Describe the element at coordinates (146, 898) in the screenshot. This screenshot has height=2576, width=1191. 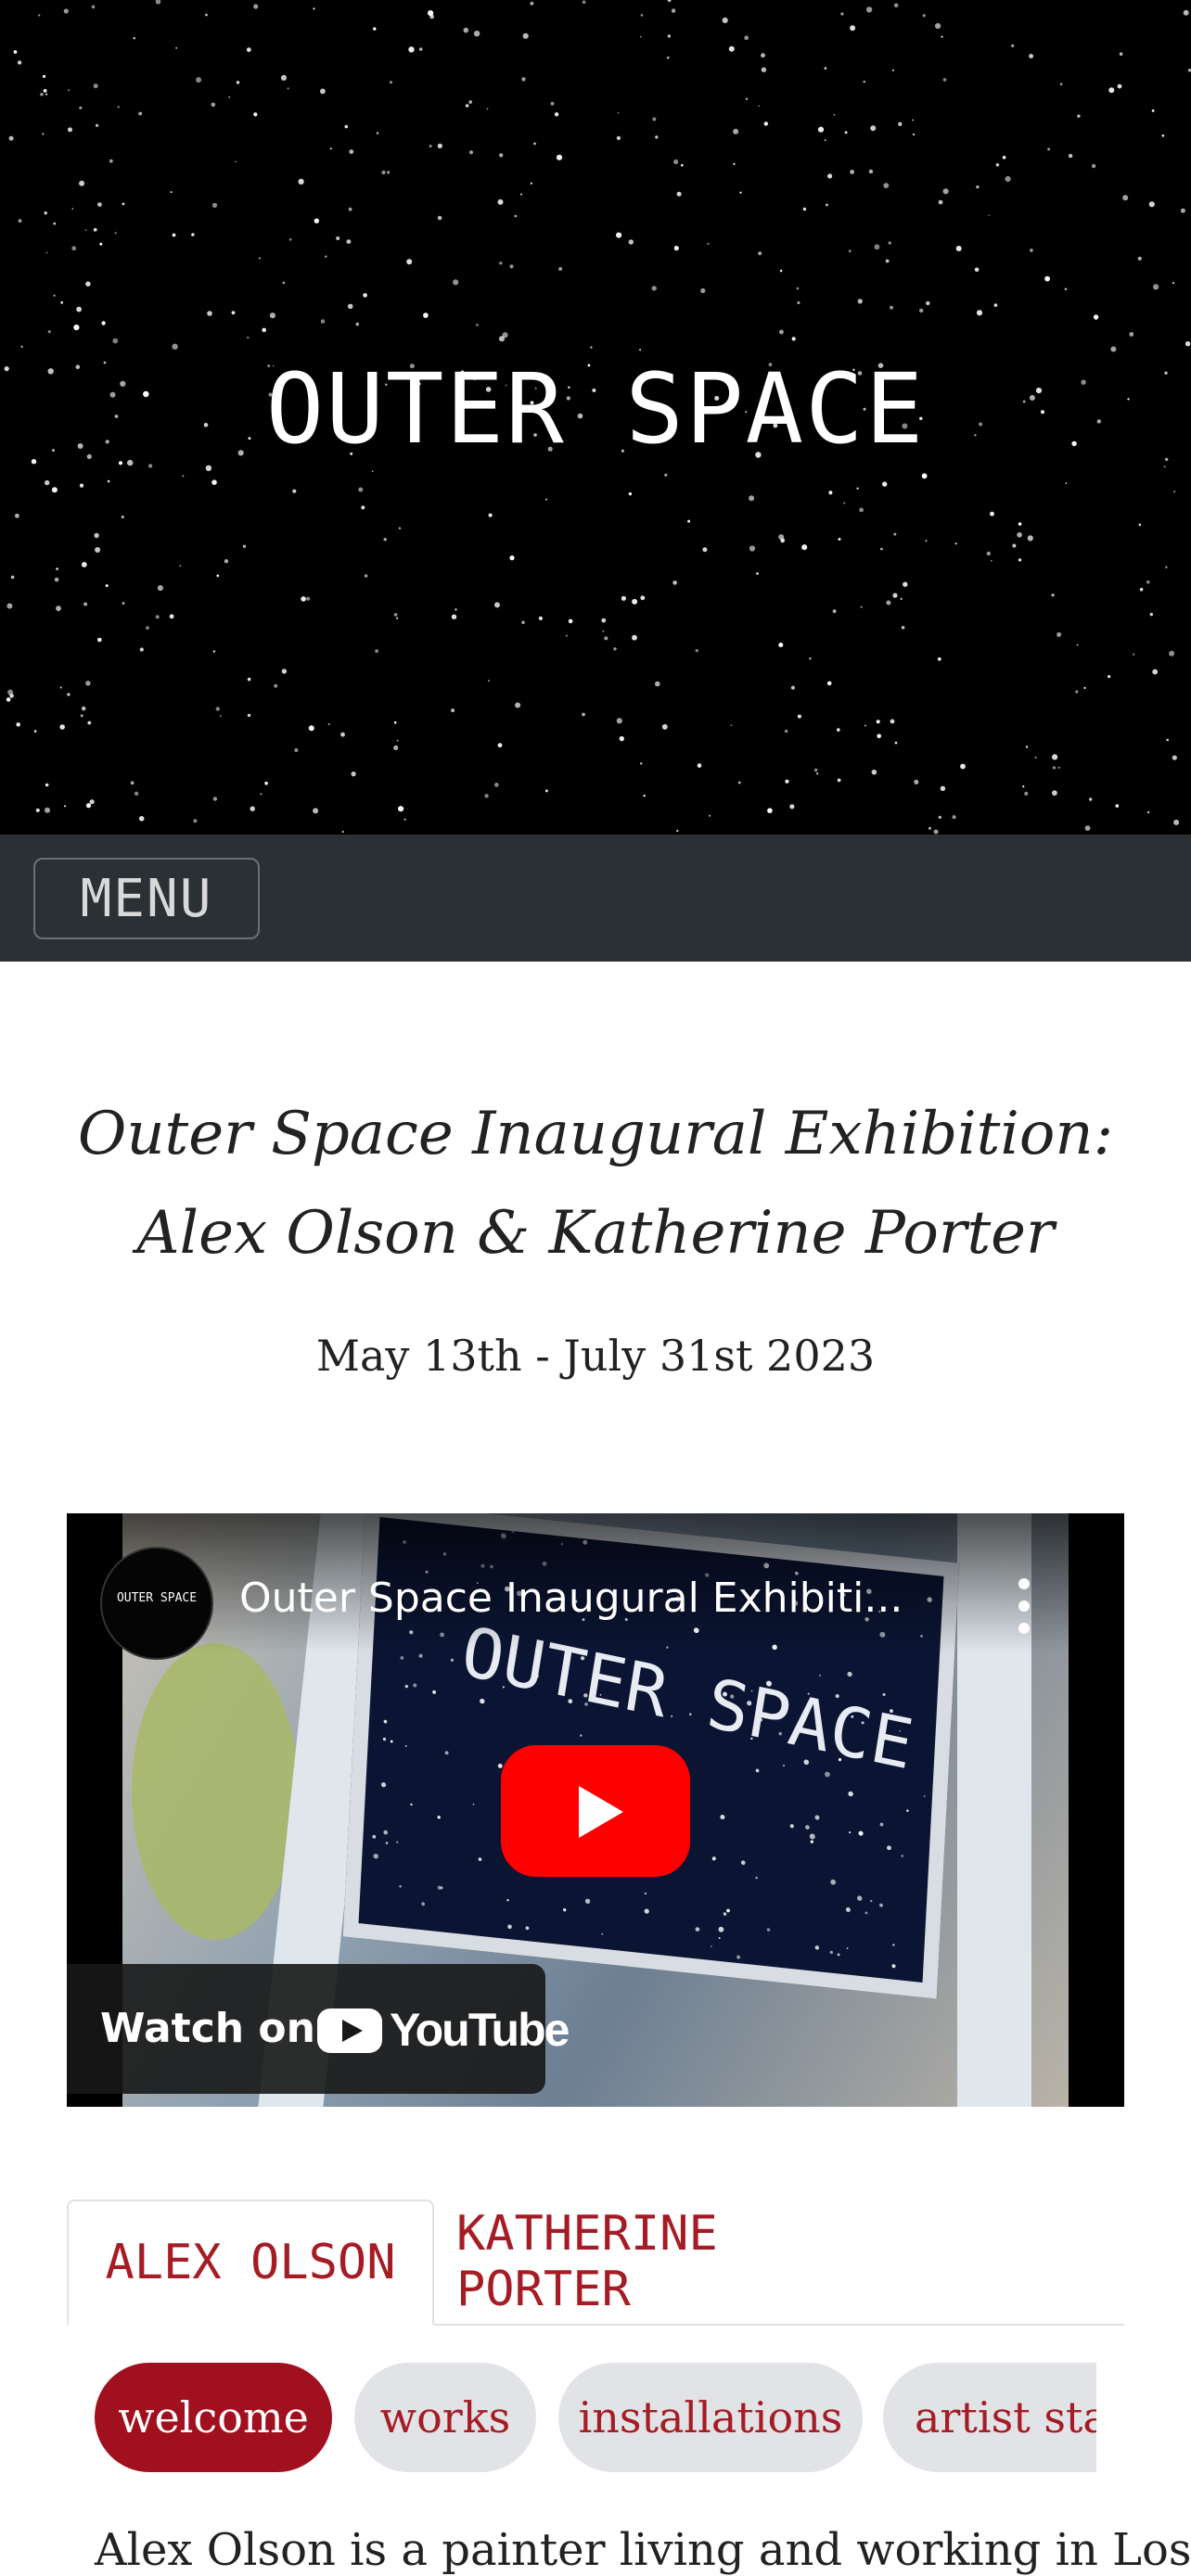
I see `menu-button: MENU` at that location.